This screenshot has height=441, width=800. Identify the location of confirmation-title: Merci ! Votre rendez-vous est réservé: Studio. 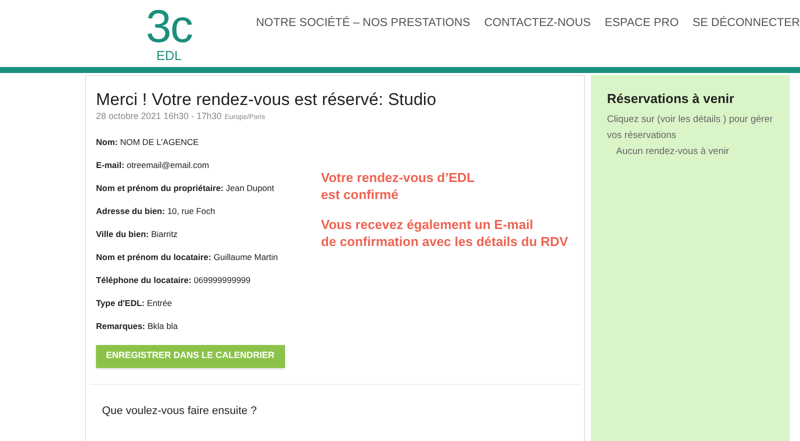
(267, 100).